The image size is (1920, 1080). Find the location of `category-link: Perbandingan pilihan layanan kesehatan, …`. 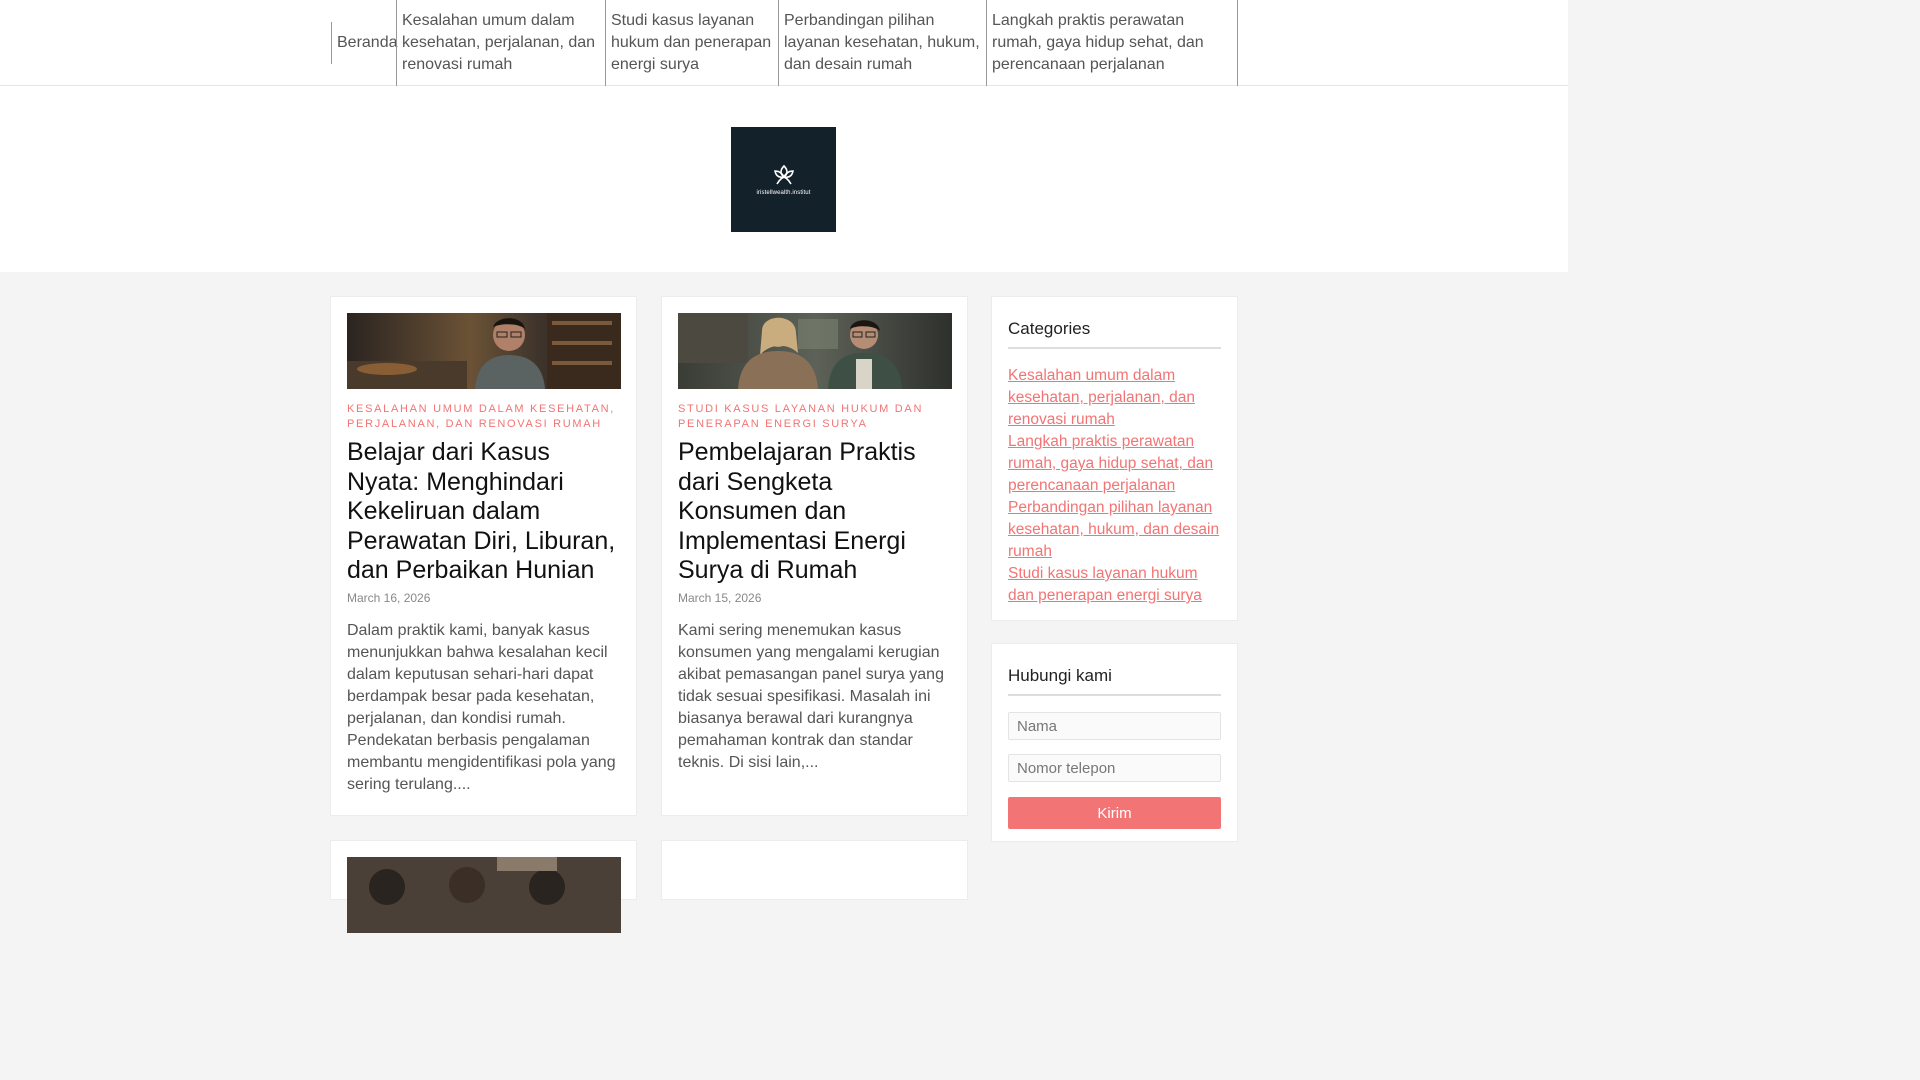

category-link: Perbandingan pilihan layanan kesehatan, … is located at coordinates (1114, 530).